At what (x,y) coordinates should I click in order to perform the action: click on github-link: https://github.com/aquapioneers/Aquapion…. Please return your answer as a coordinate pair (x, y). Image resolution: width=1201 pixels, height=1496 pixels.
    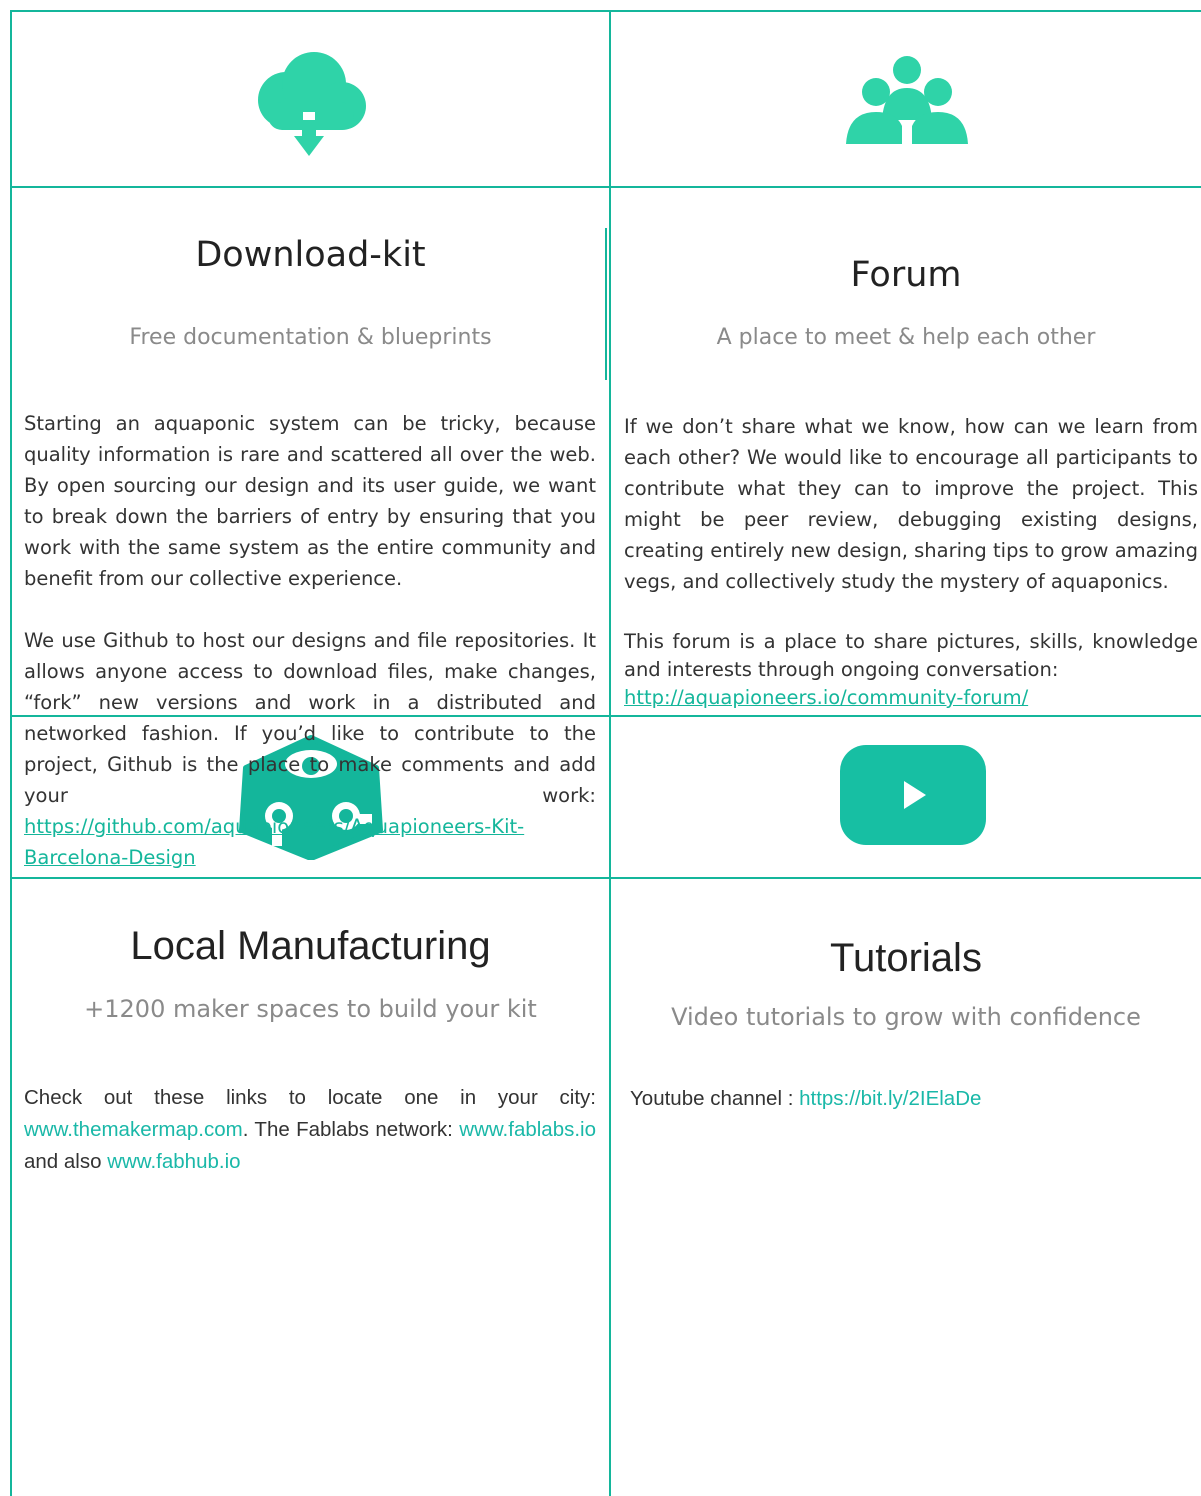
    Looking at the image, I should click on (274, 842).